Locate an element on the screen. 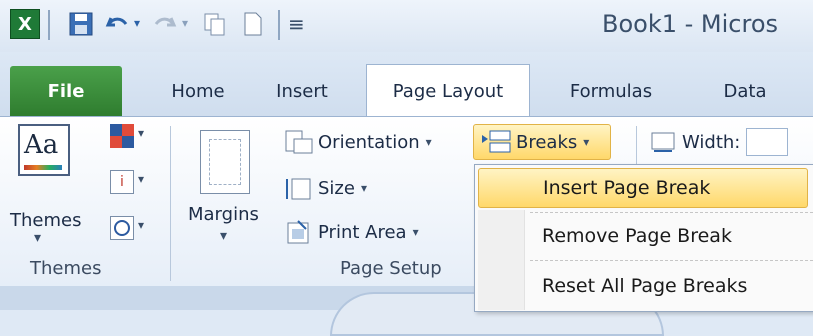  size-icon is located at coordinates (298, 189).